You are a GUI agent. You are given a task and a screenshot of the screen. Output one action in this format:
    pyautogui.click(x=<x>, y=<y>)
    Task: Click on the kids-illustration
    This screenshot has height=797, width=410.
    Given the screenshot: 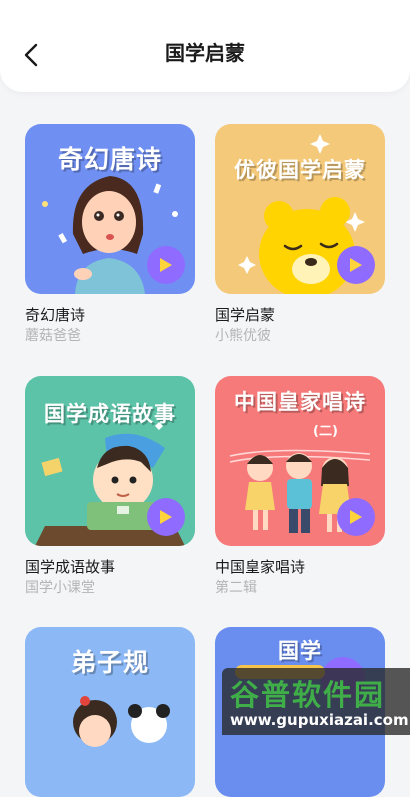 What is the action you would take?
    pyautogui.click(x=121, y=721)
    